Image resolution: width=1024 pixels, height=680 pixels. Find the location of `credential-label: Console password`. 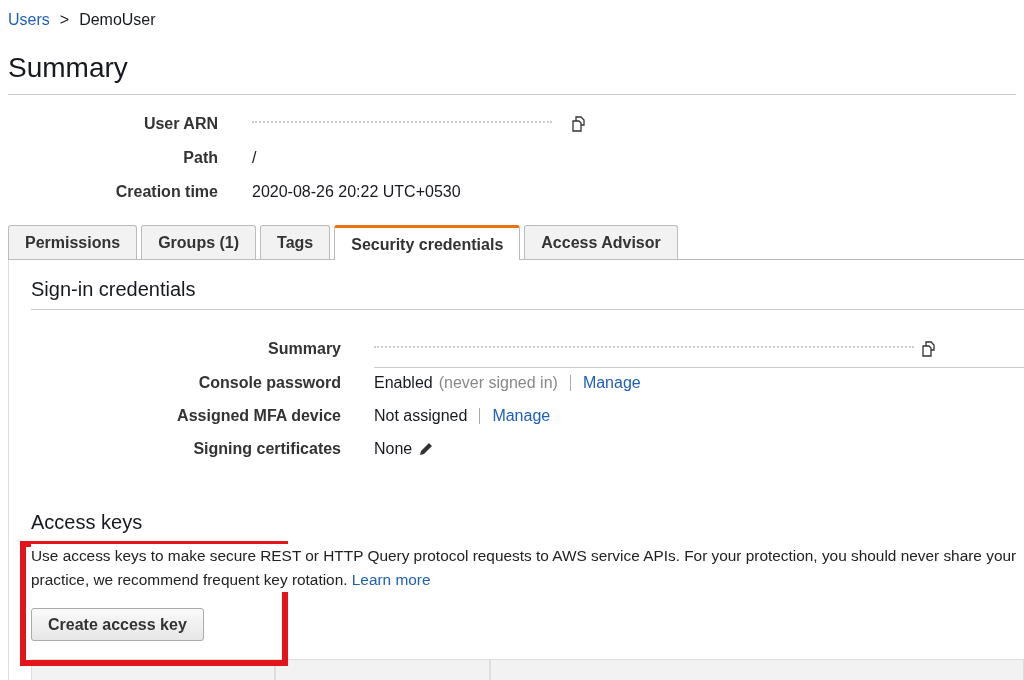

credential-label: Console password is located at coordinates (269, 383).